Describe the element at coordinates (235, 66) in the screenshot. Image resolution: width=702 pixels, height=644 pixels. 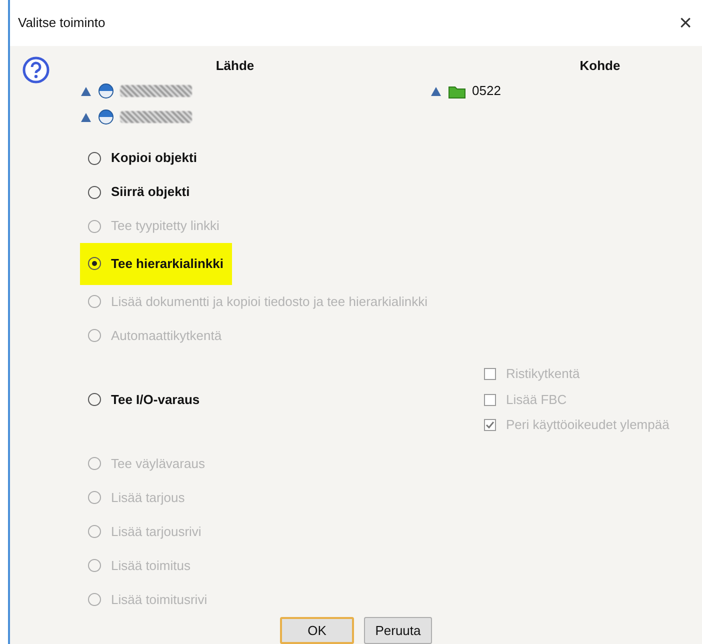
I see `column-heading: Lähde` at that location.